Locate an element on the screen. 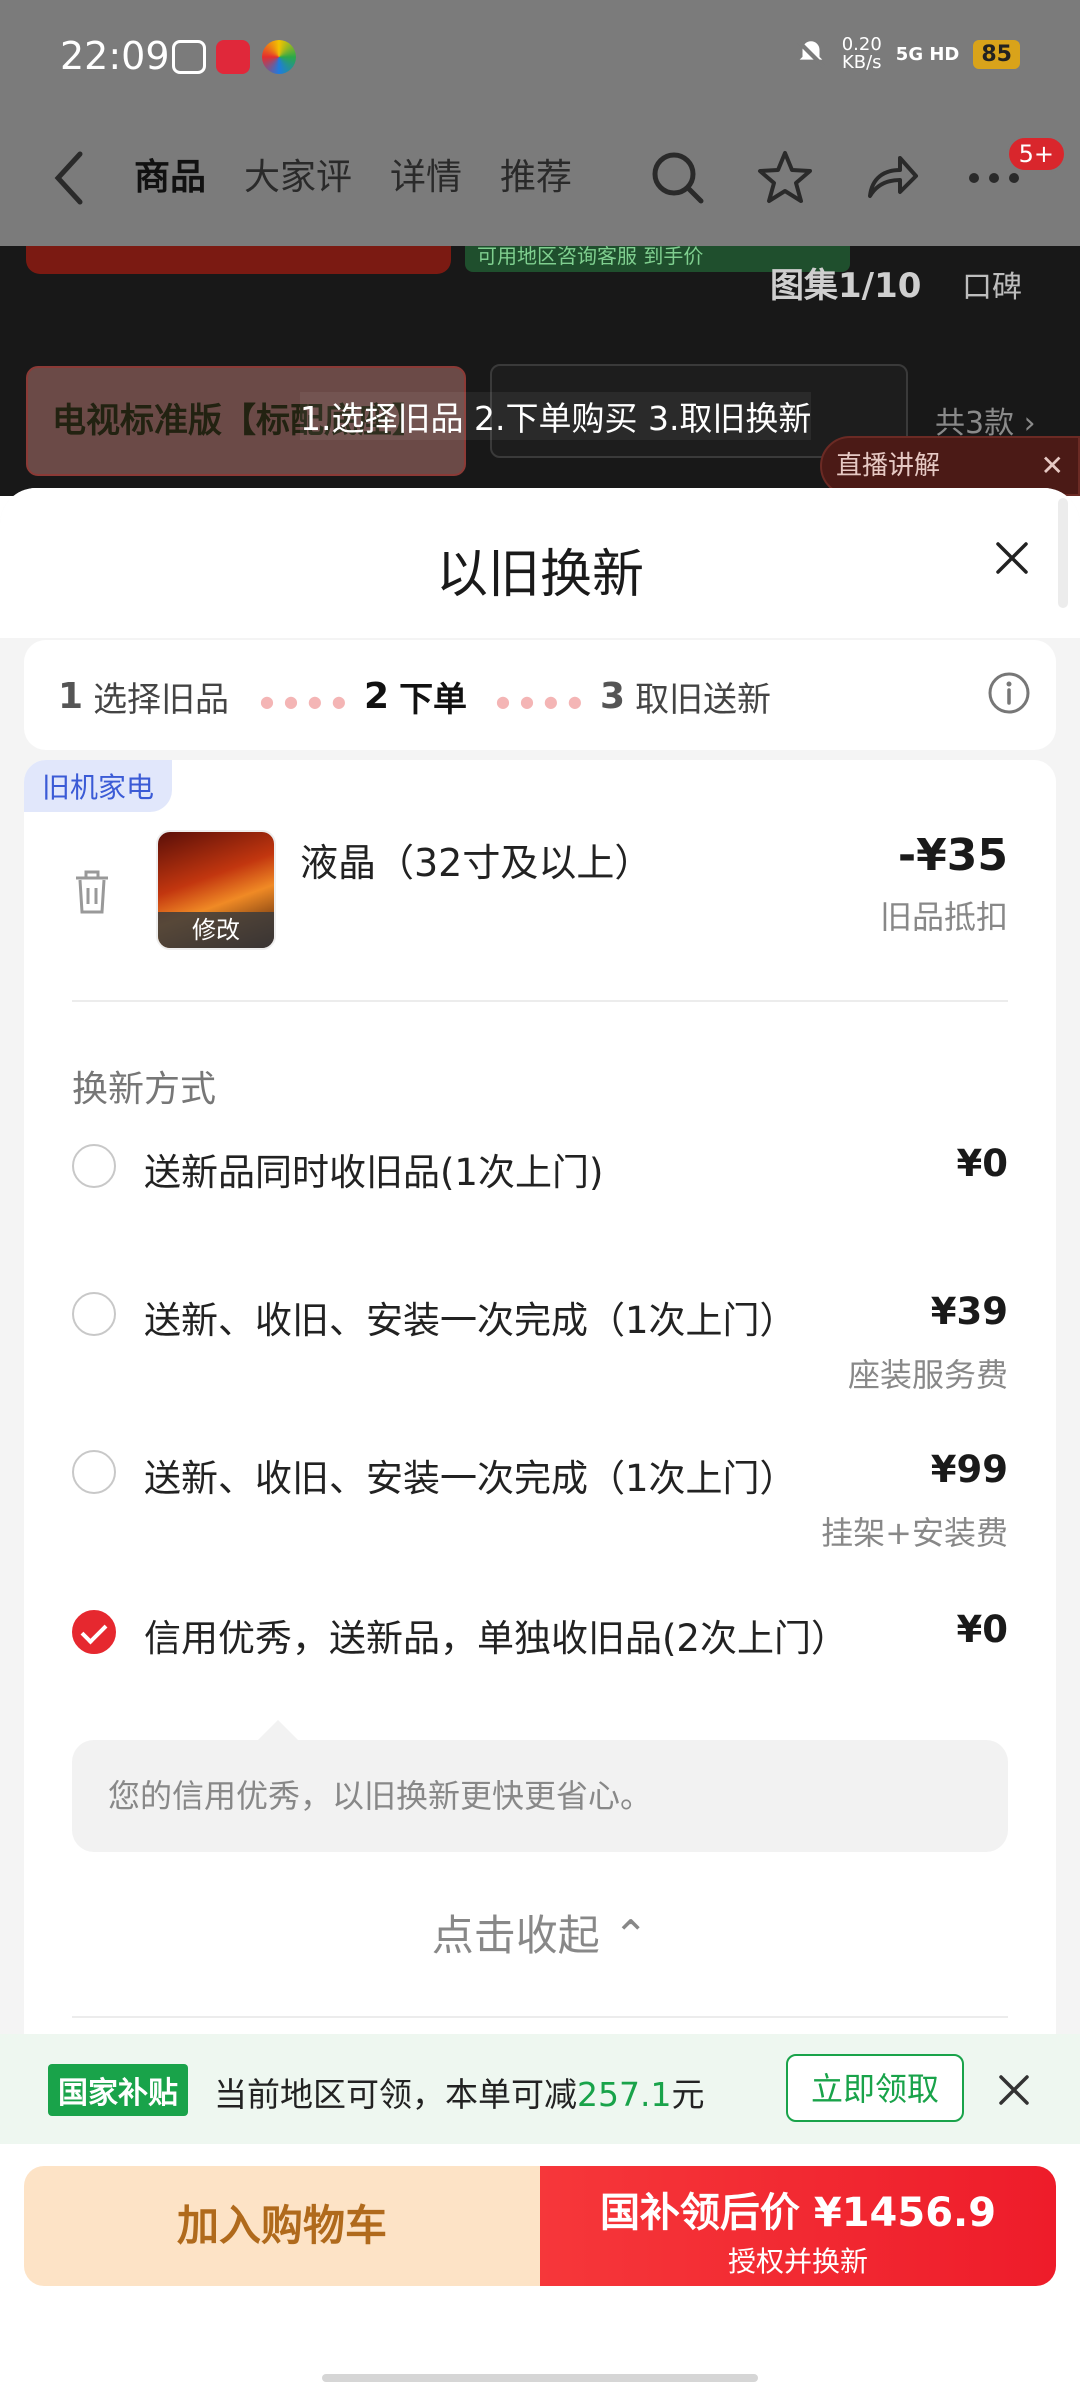 This screenshot has width=1080, height=2388. app-colorful-icon is located at coordinates (279, 57).